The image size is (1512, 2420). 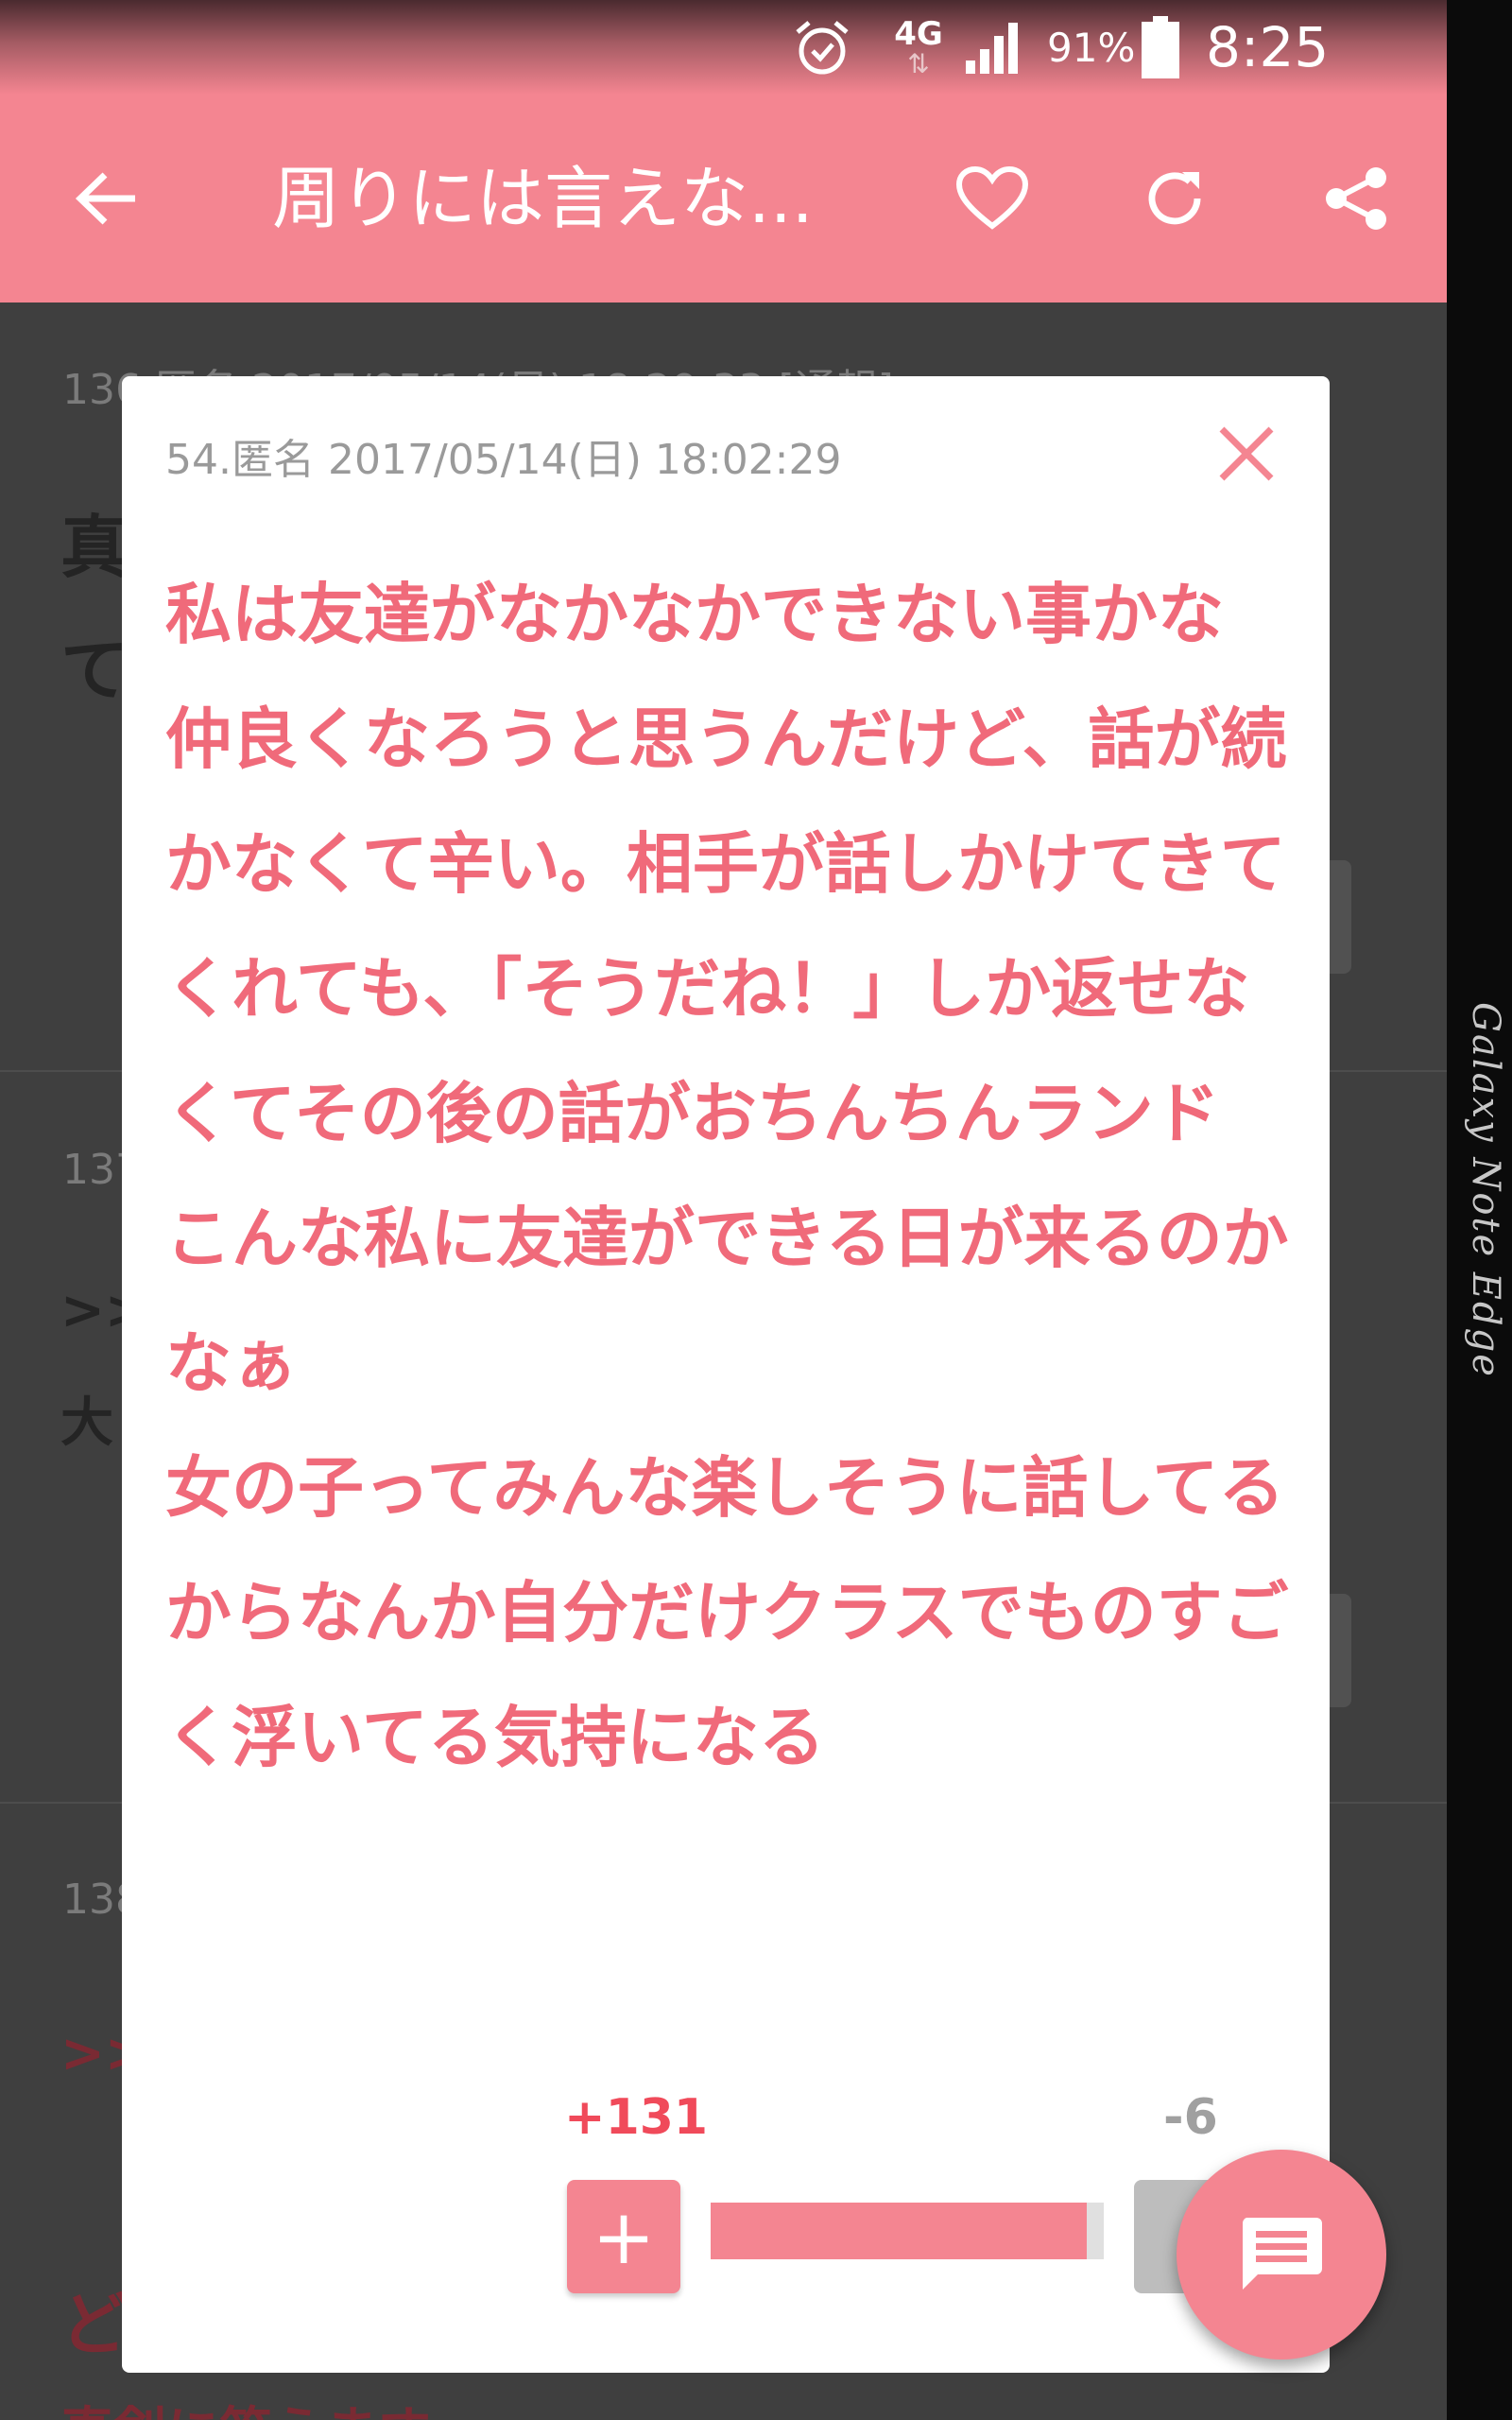 I want to click on battery-percent: 91%, so click(x=1091, y=47).